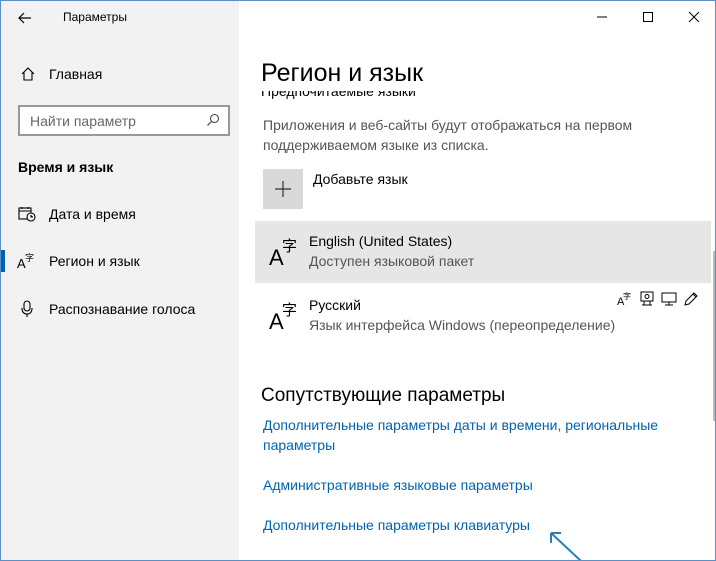 This screenshot has width=716, height=561. What do you see at coordinates (335, 305) in the screenshot?
I see `language-name: Русский` at bounding box center [335, 305].